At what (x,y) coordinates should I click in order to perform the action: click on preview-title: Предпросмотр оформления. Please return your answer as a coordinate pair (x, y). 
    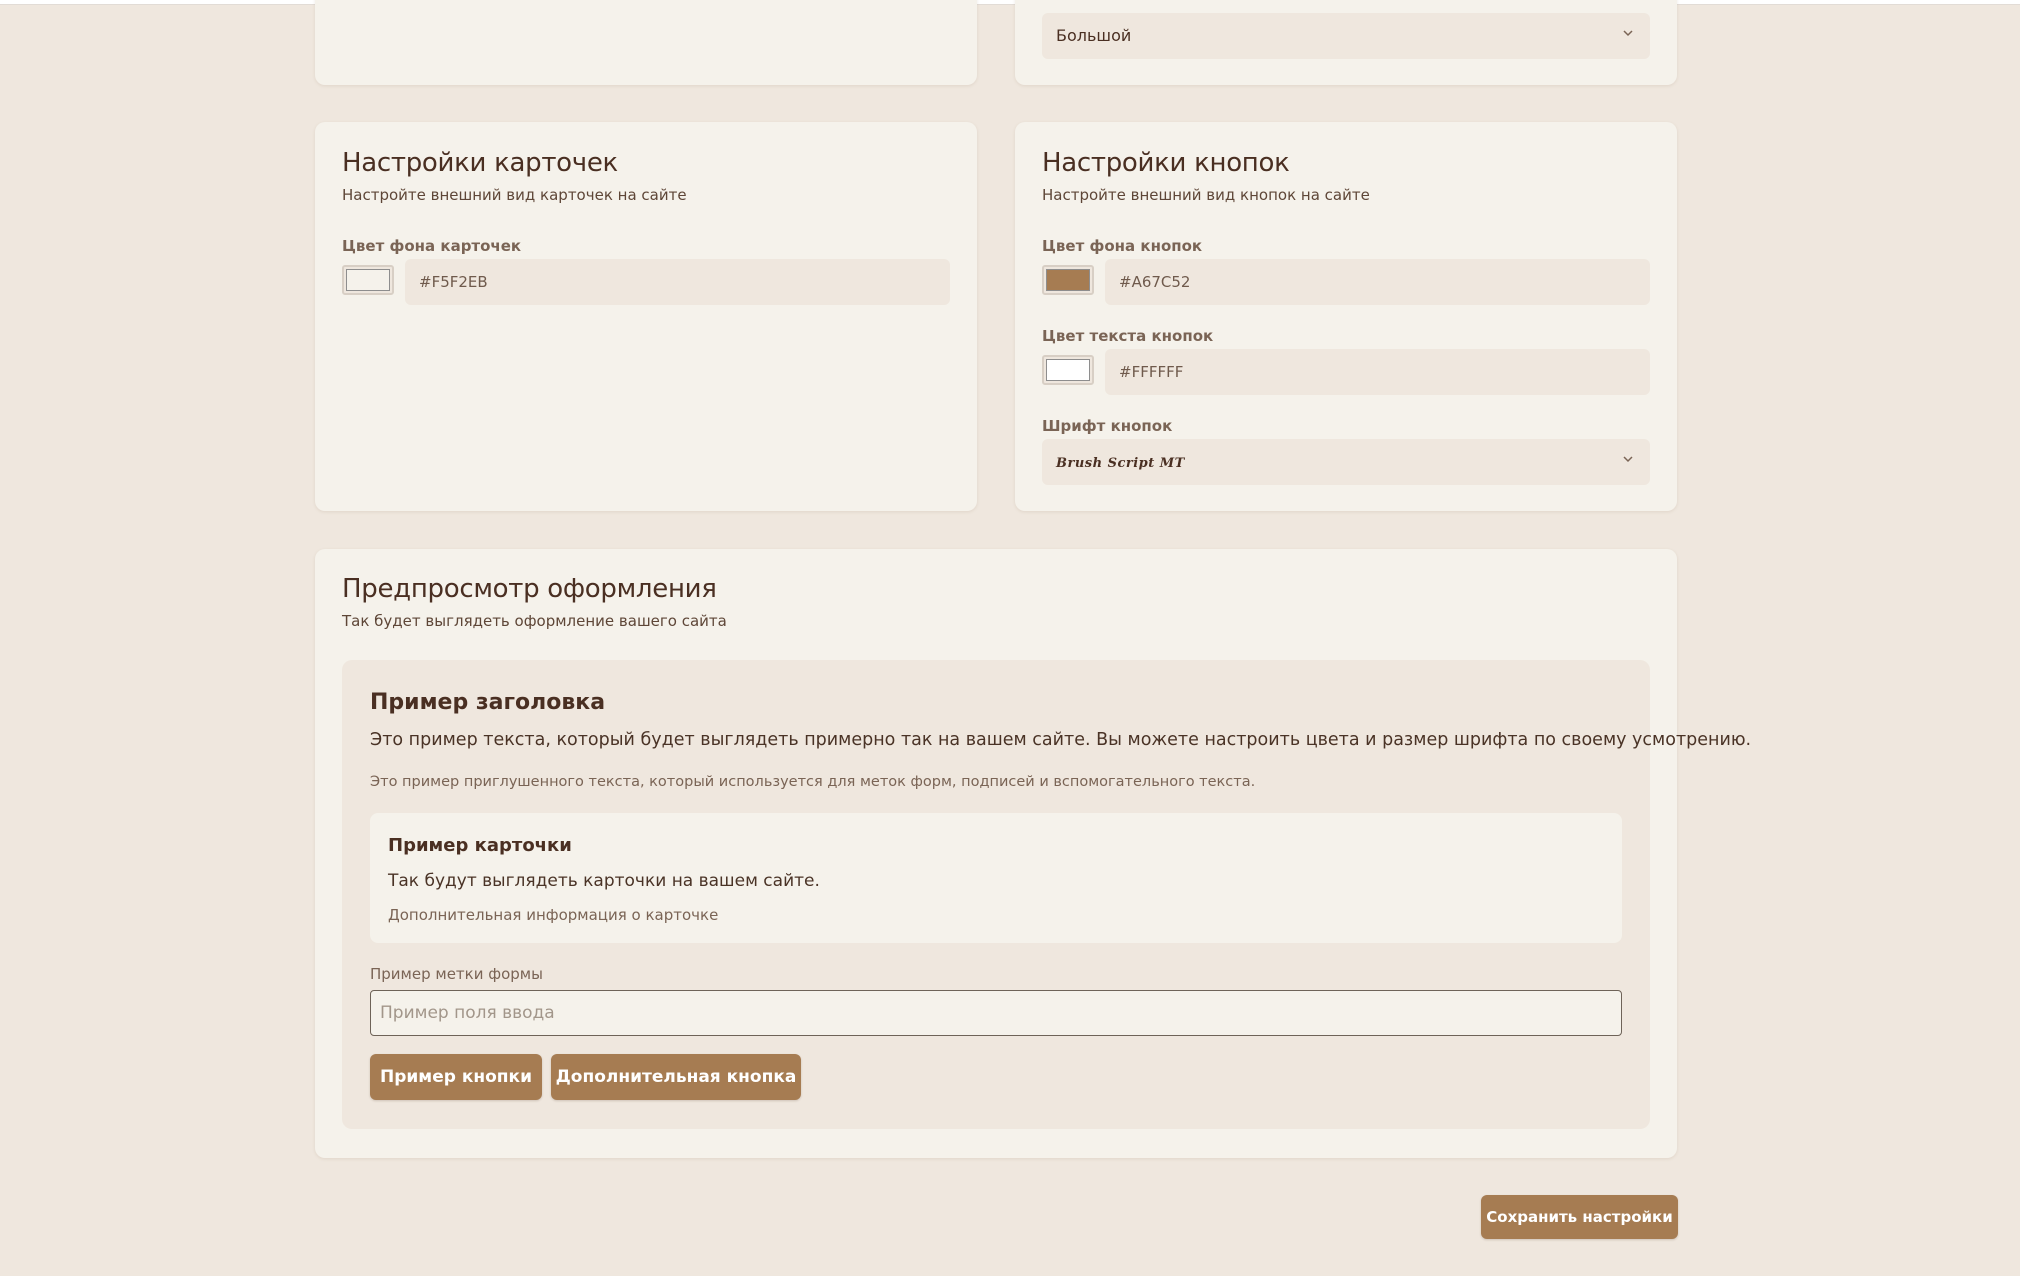
    Looking at the image, I should click on (529, 589).